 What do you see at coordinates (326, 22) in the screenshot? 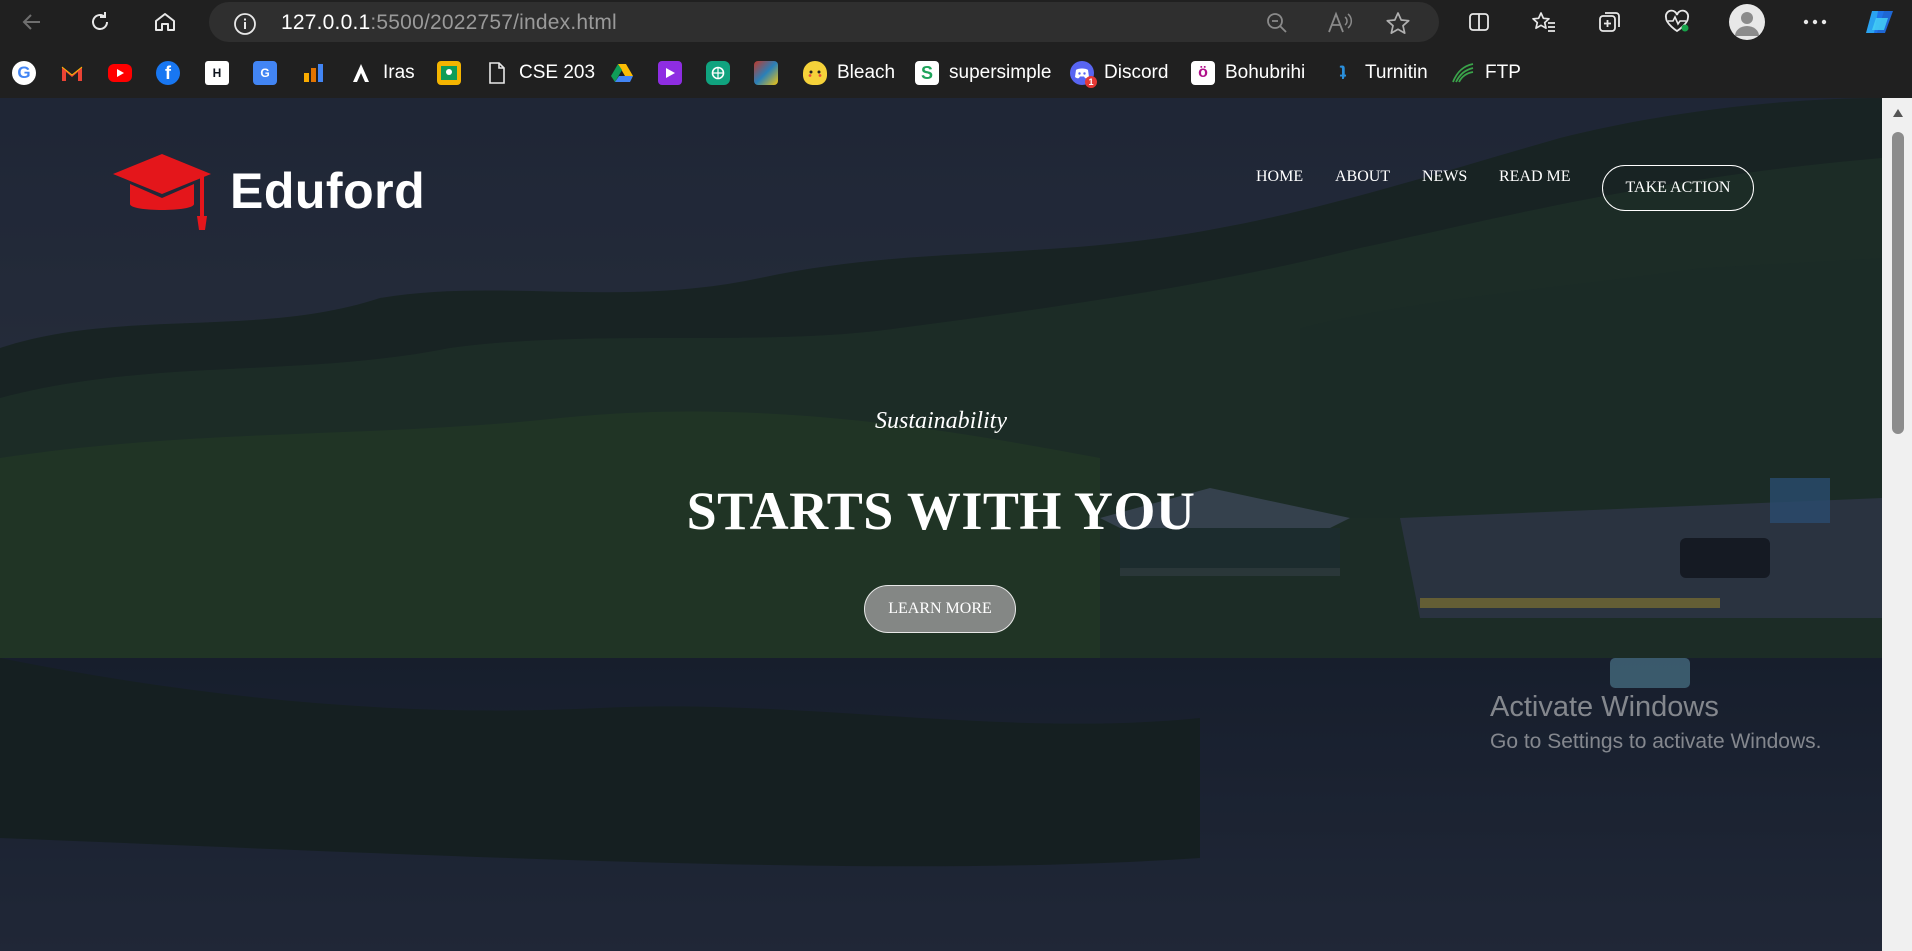
I see `url-host: 127.0.0.1` at bounding box center [326, 22].